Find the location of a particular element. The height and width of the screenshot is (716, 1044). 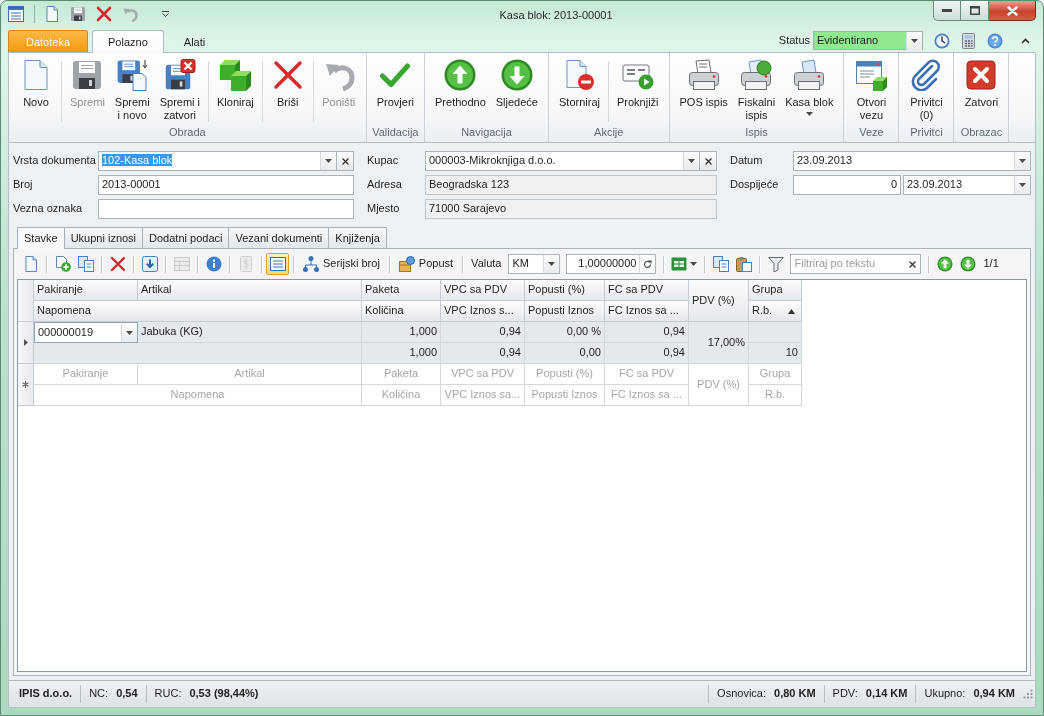

document-icon is located at coordinates (52, 14).